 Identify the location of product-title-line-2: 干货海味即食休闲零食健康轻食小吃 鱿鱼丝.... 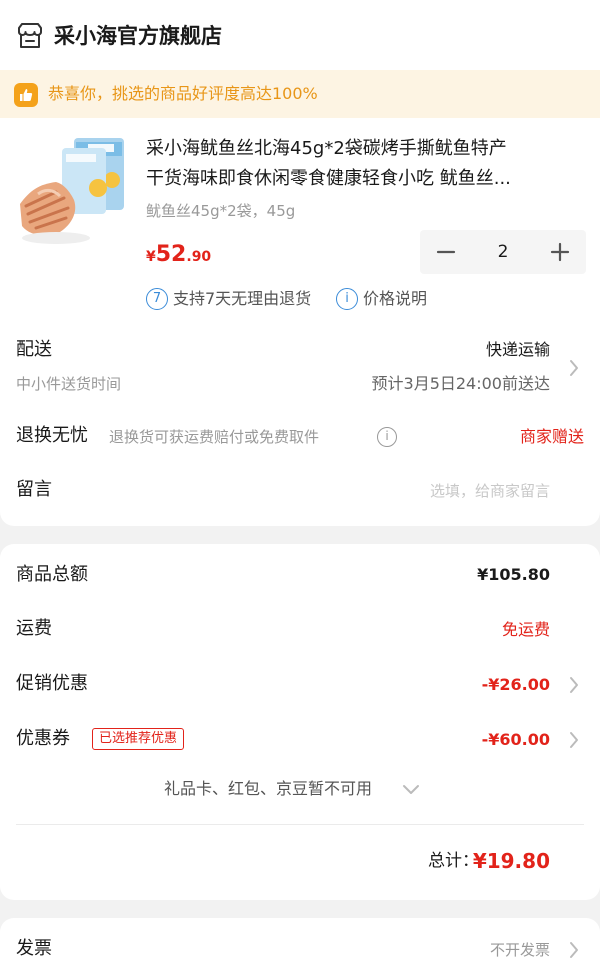
(328, 178).